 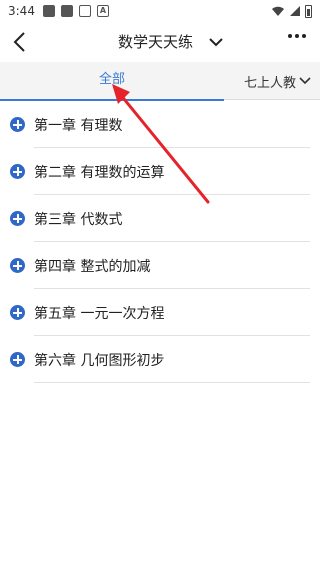 I want to click on list-item: 第六章 几何图形初步, so click(x=160, y=359).